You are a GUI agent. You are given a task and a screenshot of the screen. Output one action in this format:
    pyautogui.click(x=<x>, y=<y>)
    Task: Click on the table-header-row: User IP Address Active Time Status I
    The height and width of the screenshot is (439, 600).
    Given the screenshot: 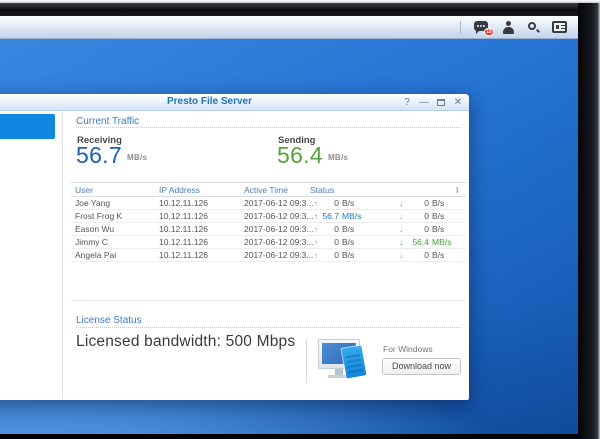 What is the action you would take?
    pyautogui.click(x=268, y=189)
    